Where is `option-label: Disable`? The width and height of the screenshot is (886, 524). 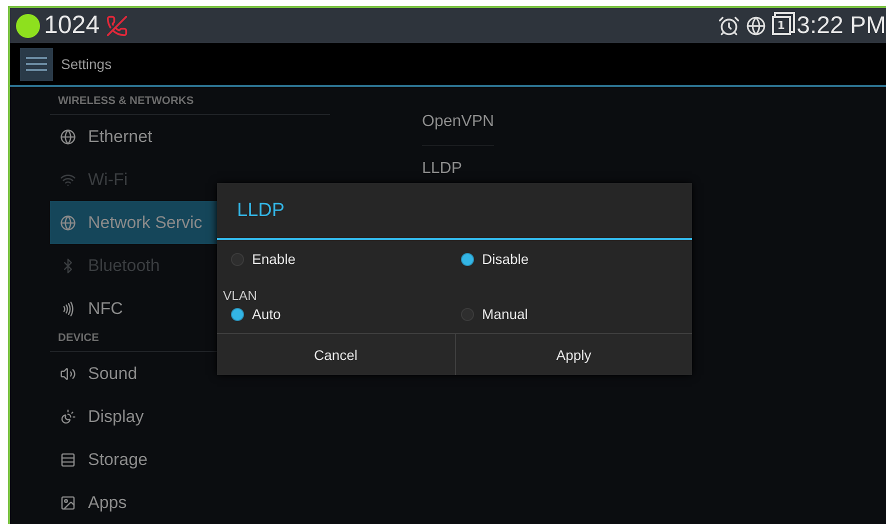
option-label: Disable is located at coordinates (505, 259).